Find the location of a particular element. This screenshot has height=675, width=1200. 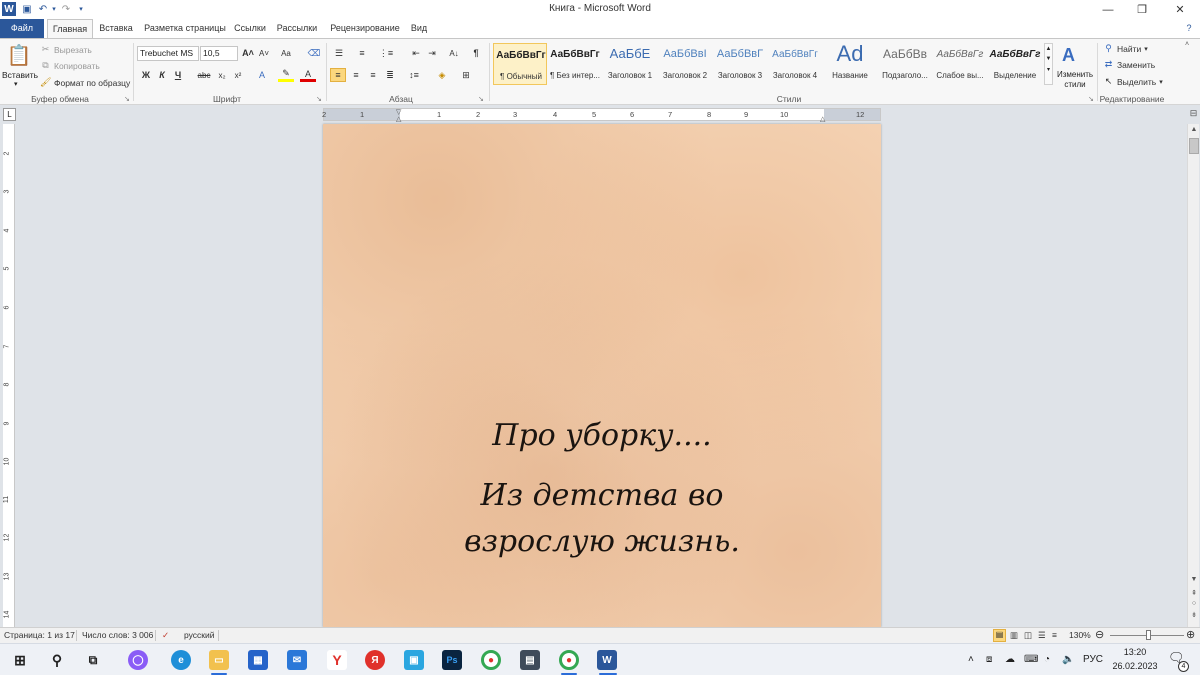

change-styles-icon: A is located at coordinates (1068, 55).